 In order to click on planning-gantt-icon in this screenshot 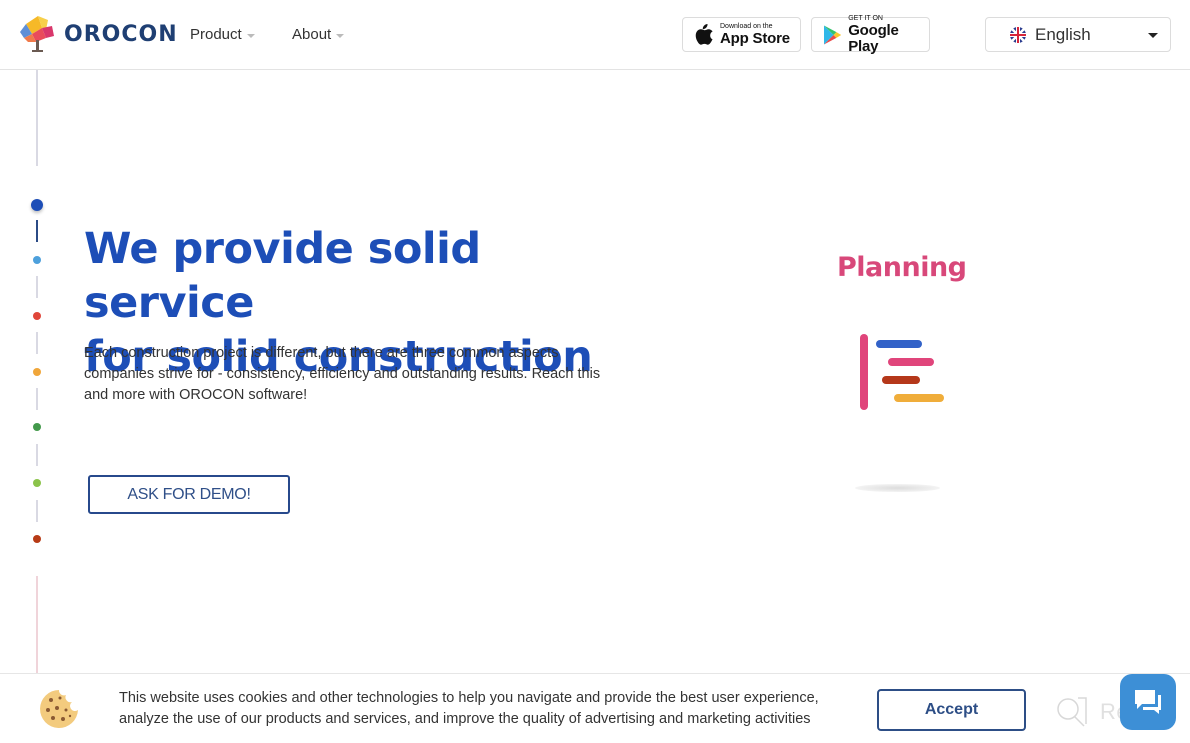, I will do `click(902, 372)`.